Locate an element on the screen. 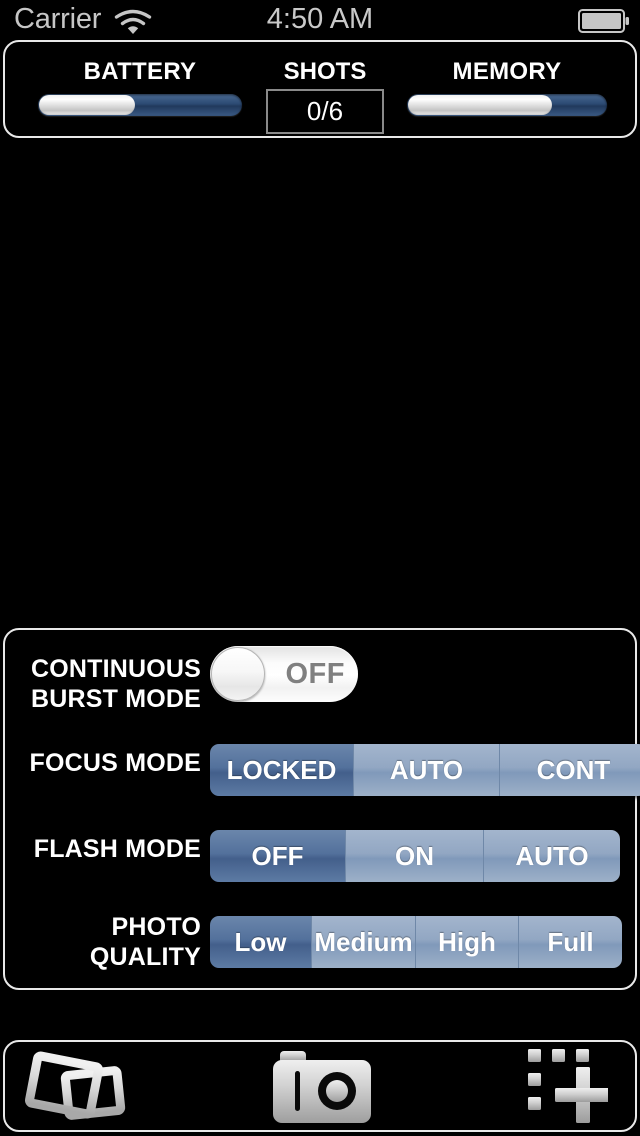 The height and width of the screenshot is (1136, 640). gallery-button is located at coordinates (83, 1088).